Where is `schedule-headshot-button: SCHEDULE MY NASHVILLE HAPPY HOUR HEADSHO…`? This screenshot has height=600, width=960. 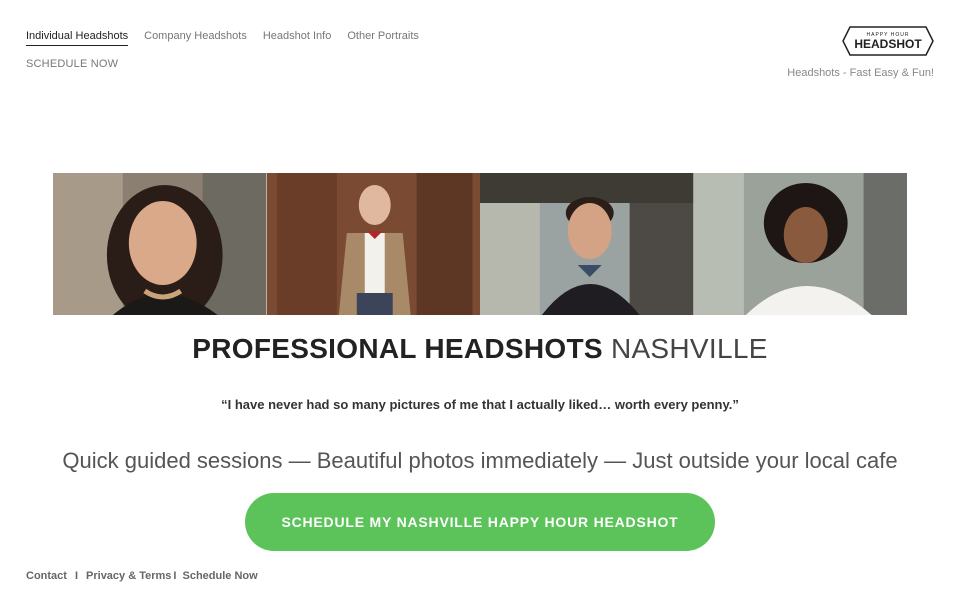 schedule-headshot-button: SCHEDULE MY NASHVILLE HAPPY HOUR HEADSHO… is located at coordinates (480, 522).